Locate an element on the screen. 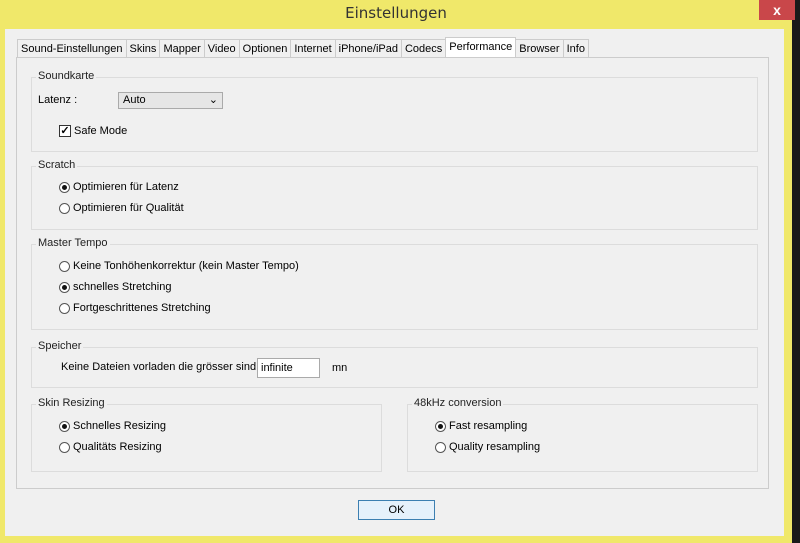 The width and height of the screenshot is (800, 543). group-label: Scratch is located at coordinates (57, 165).